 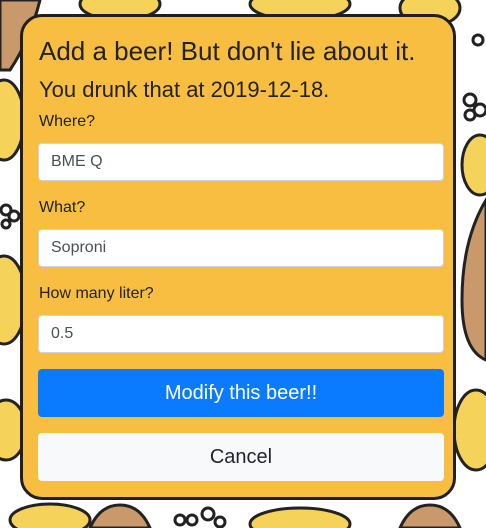 What do you see at coordinates (96, 293) in the screenshot?
I see `liter-label: How many liter?` at bounding box center [96, 293].